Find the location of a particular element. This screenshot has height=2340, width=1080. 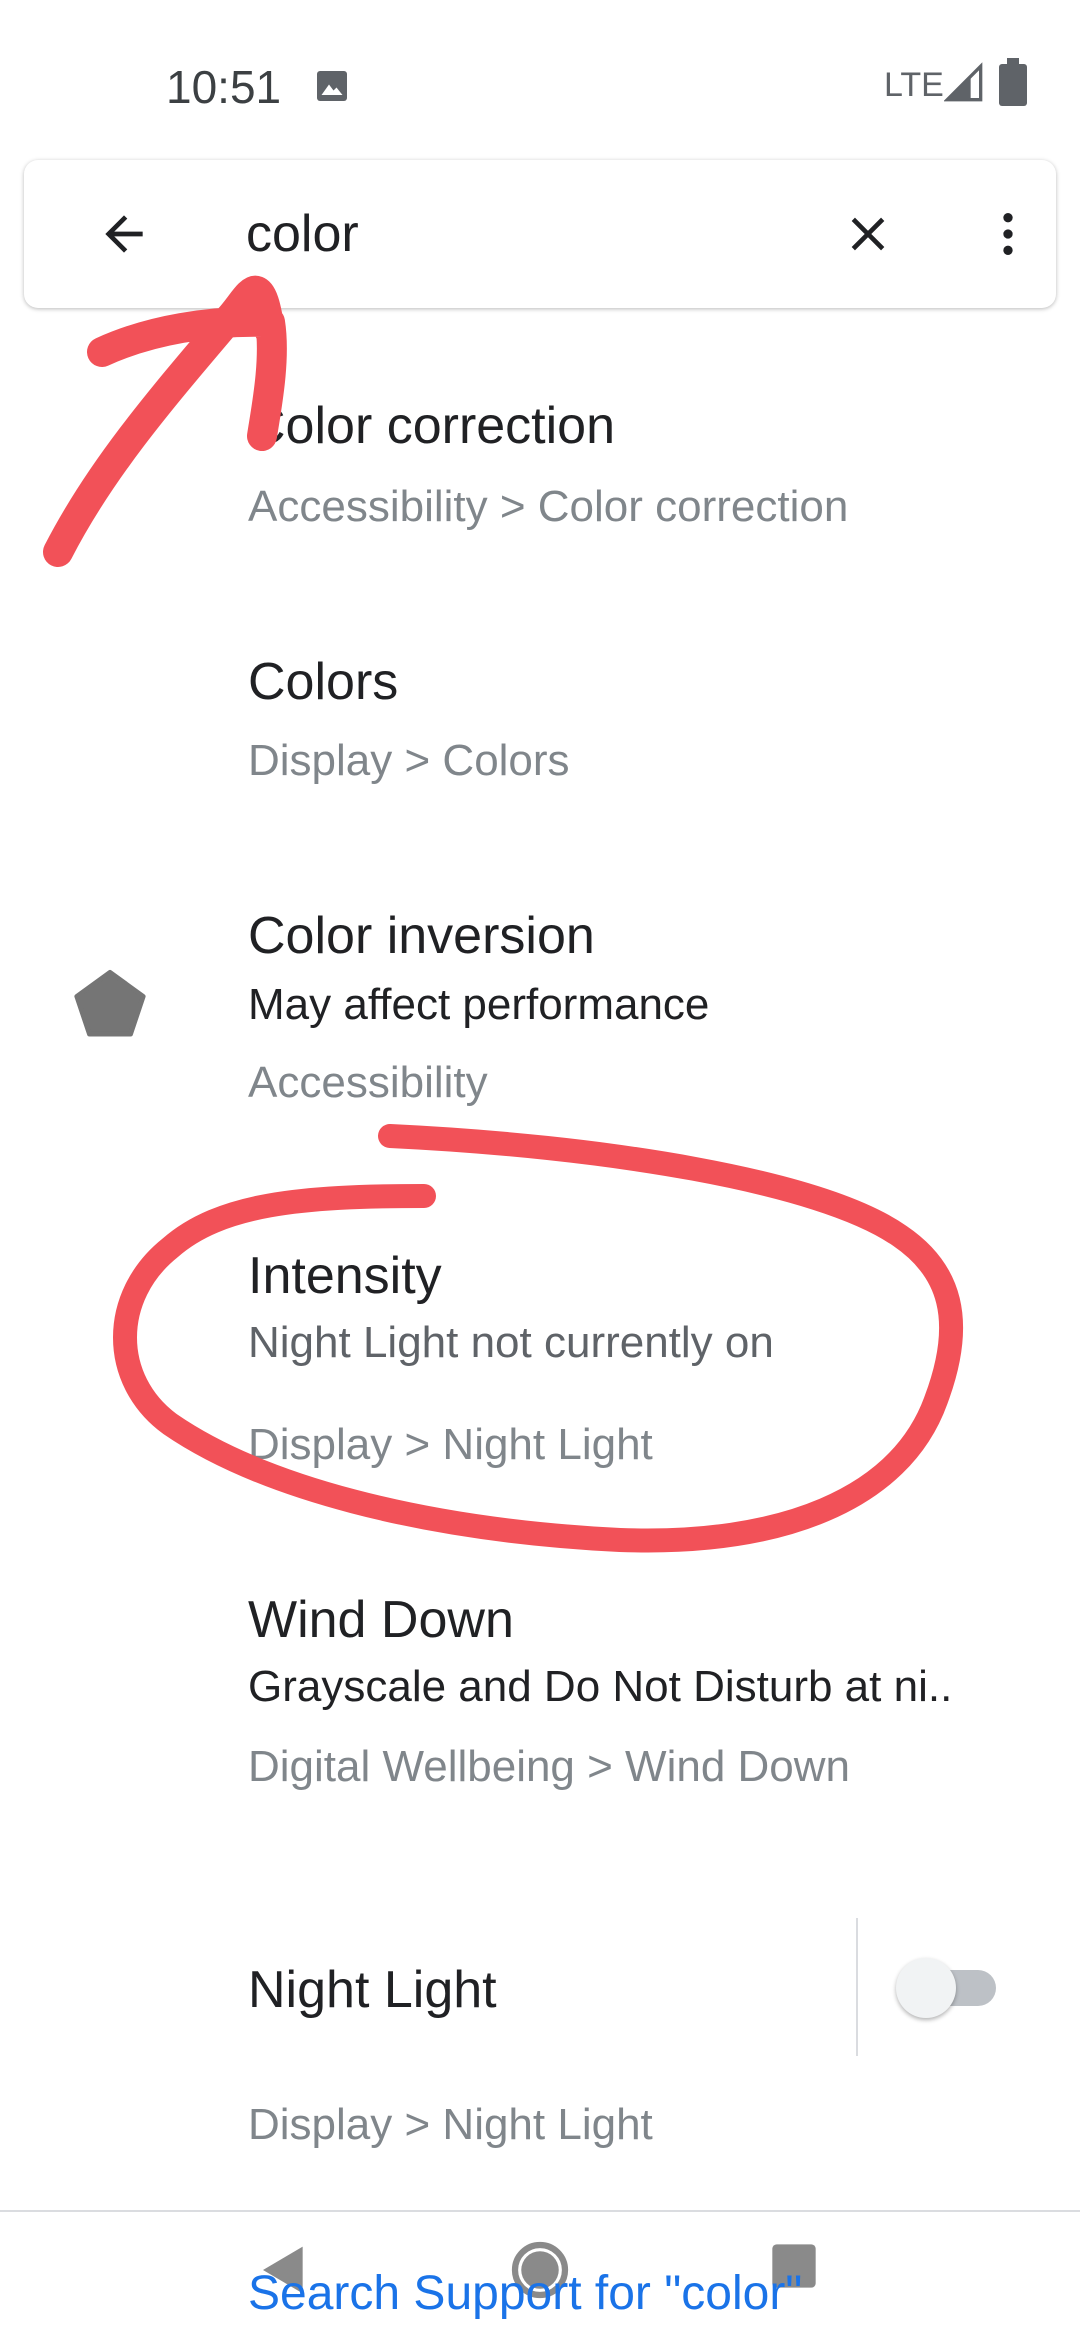

clear-icon is located at coordinates (868, 234).